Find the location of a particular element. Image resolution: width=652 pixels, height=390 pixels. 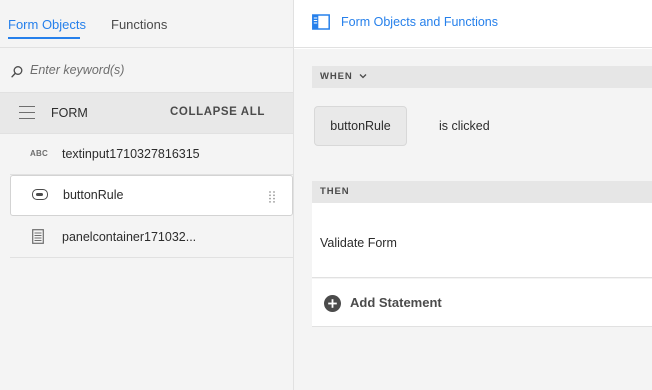

form-root-label: FORM is located at coordinates (69, 113).